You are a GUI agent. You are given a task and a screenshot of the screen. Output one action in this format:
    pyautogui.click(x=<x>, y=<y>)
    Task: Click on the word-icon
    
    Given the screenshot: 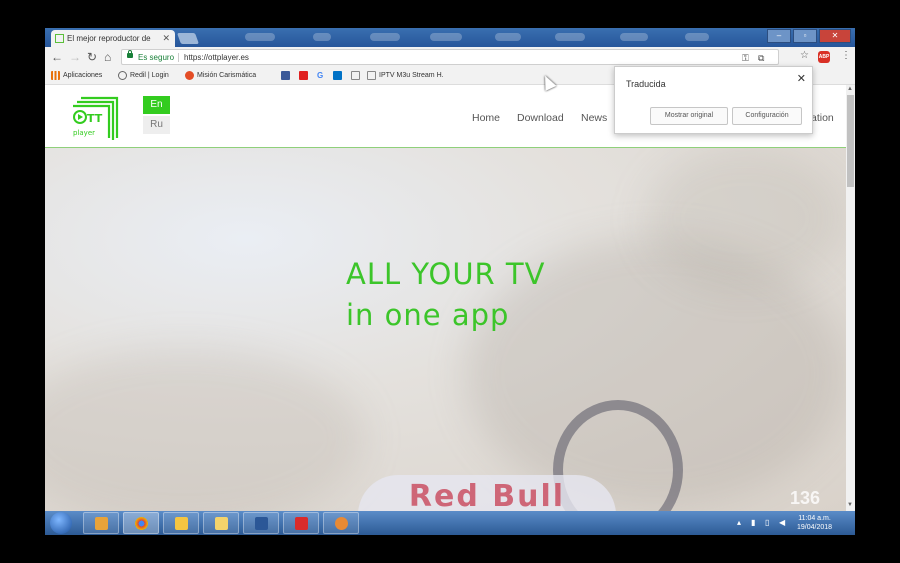 What is the action you would take?
    pyautogui.click(x=261, y=523)
    